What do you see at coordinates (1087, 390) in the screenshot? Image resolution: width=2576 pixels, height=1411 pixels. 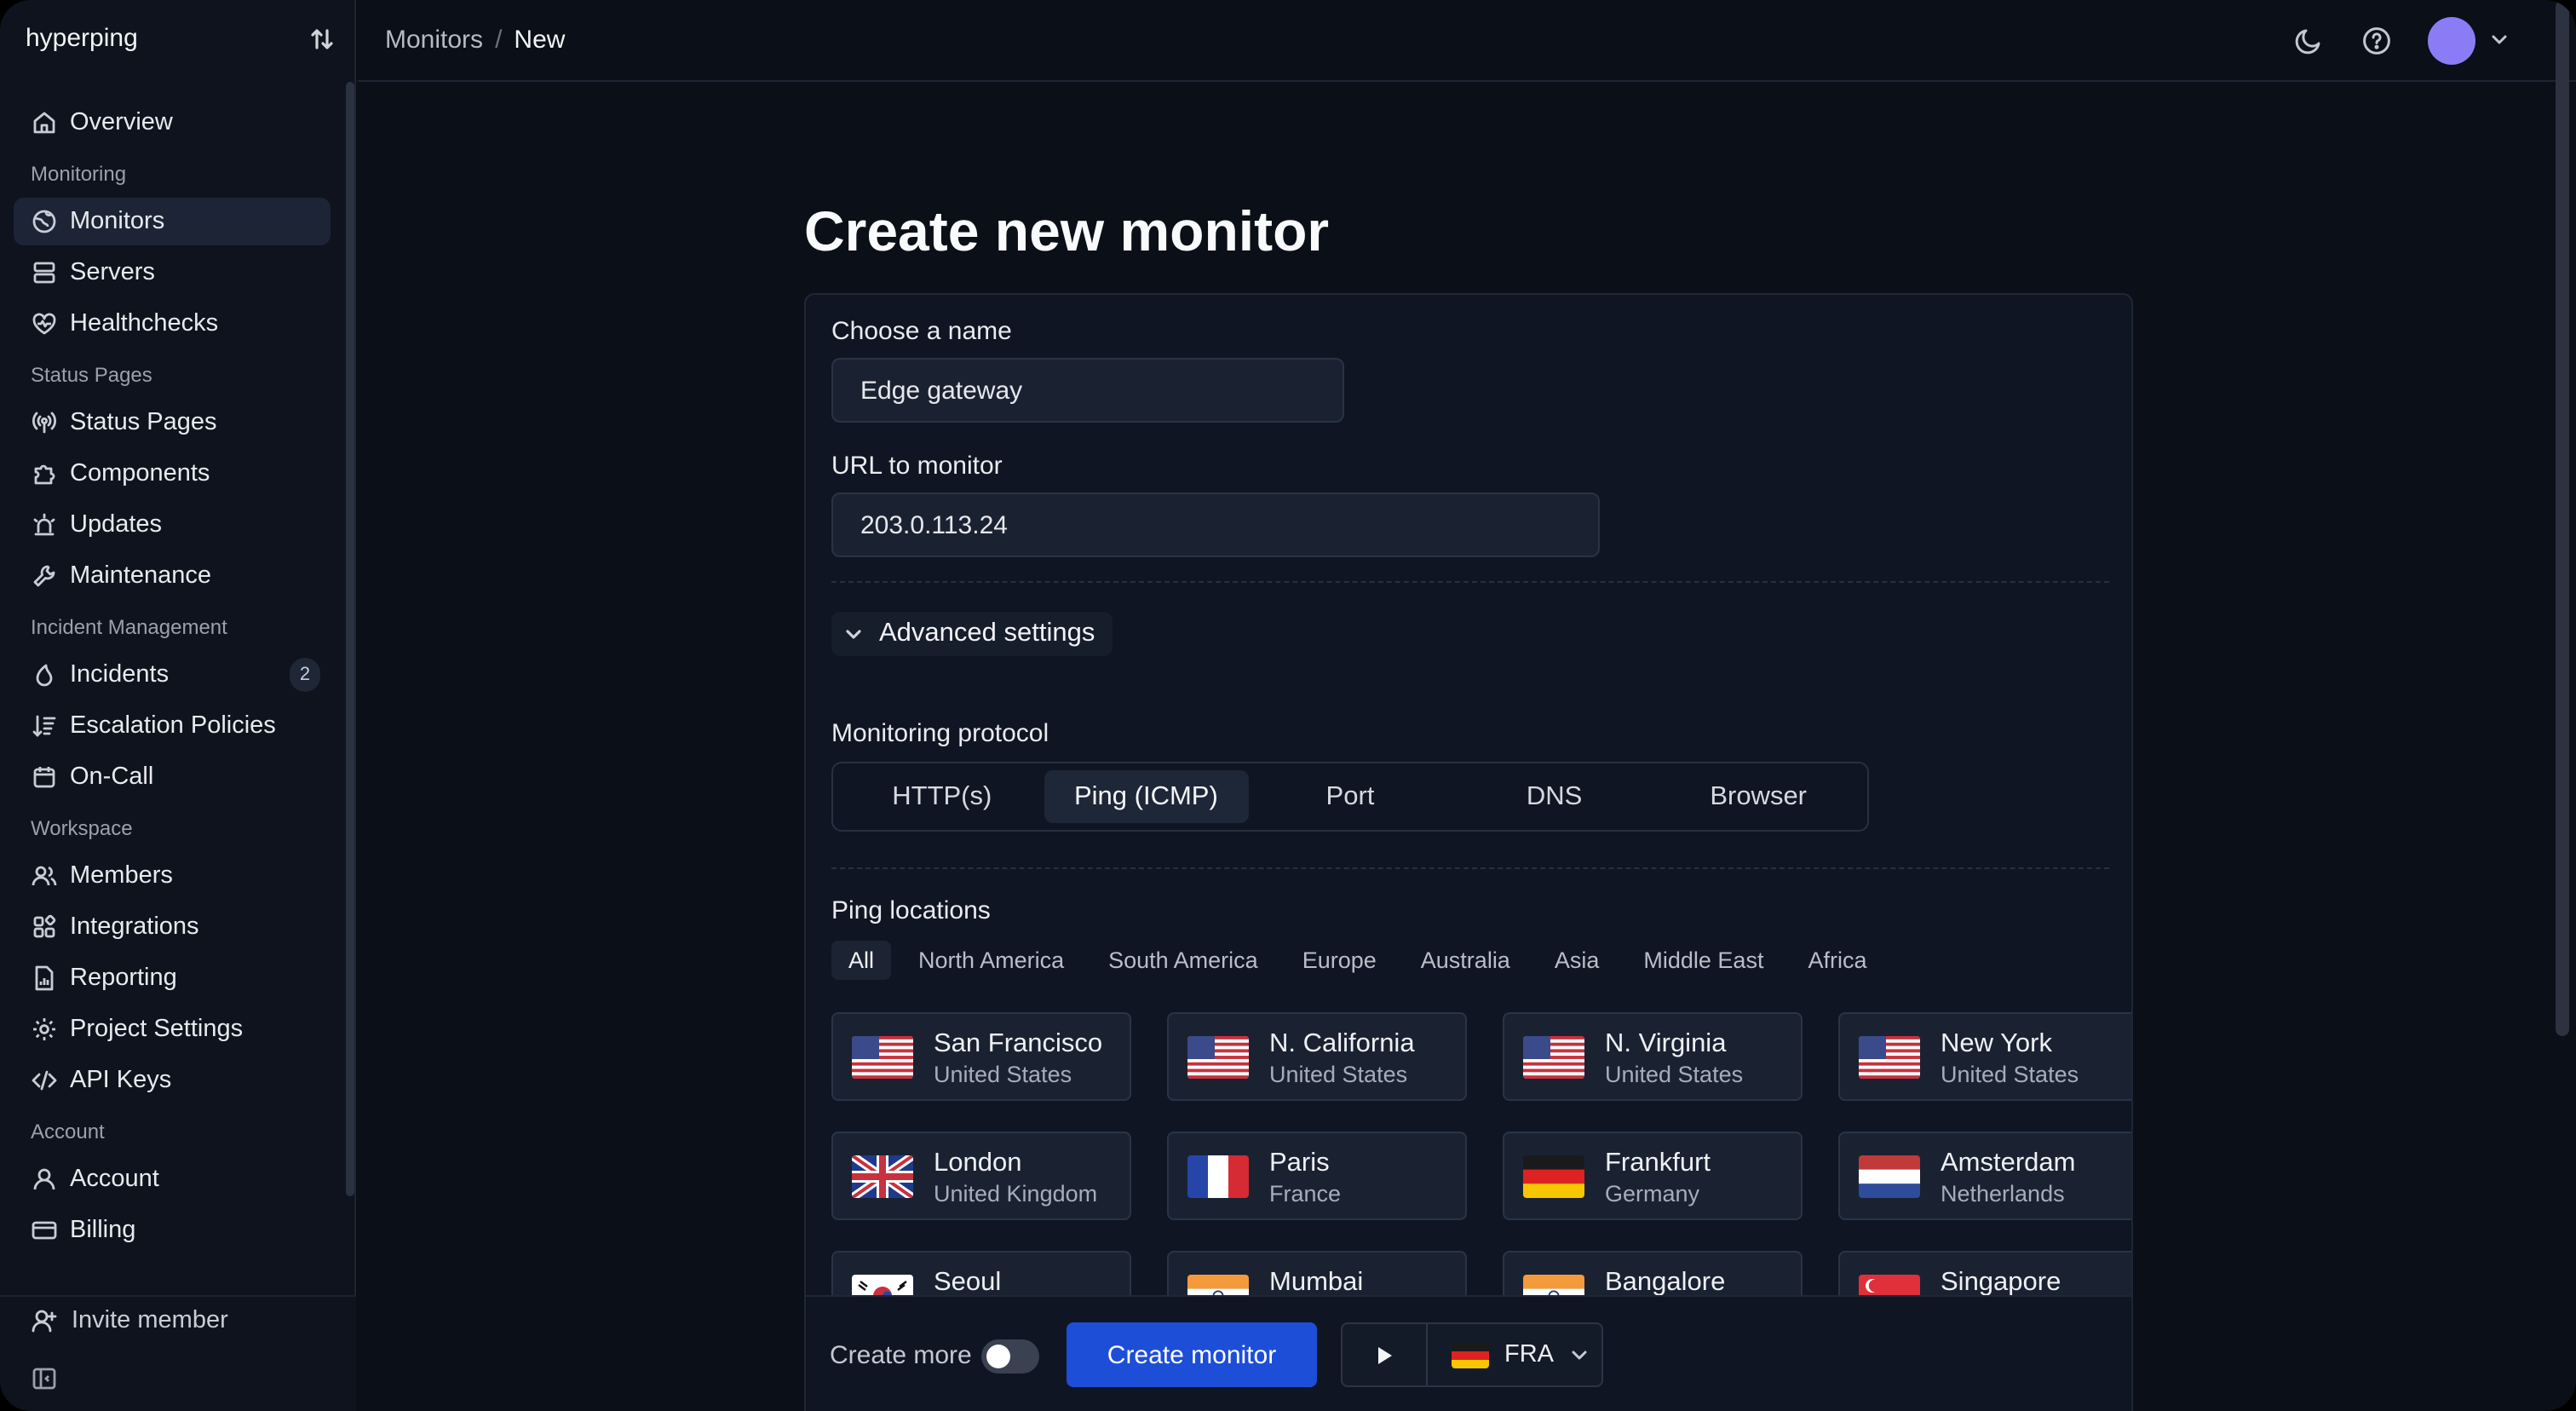 I see `name-input: Edge gateway` at bounding box center [1087, 390].